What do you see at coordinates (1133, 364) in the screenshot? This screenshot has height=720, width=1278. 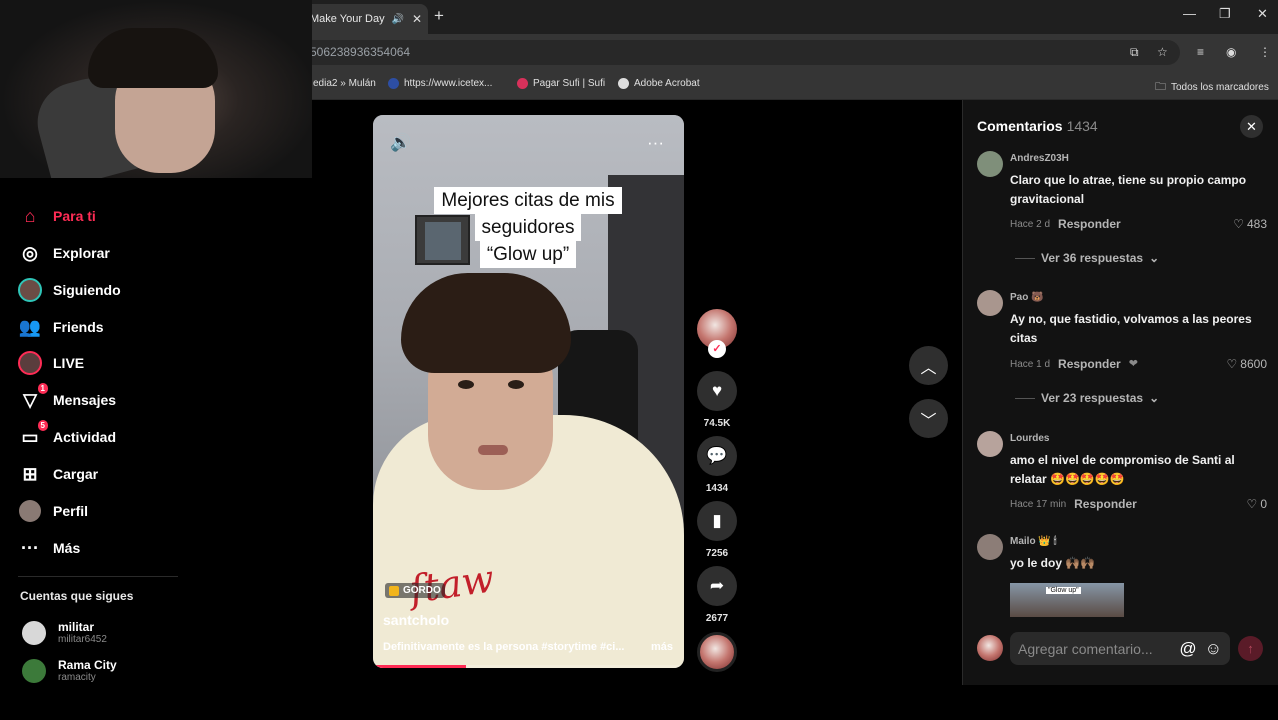 I see `creator-liked-icon: ❤` at bounding box center [1133, 364].